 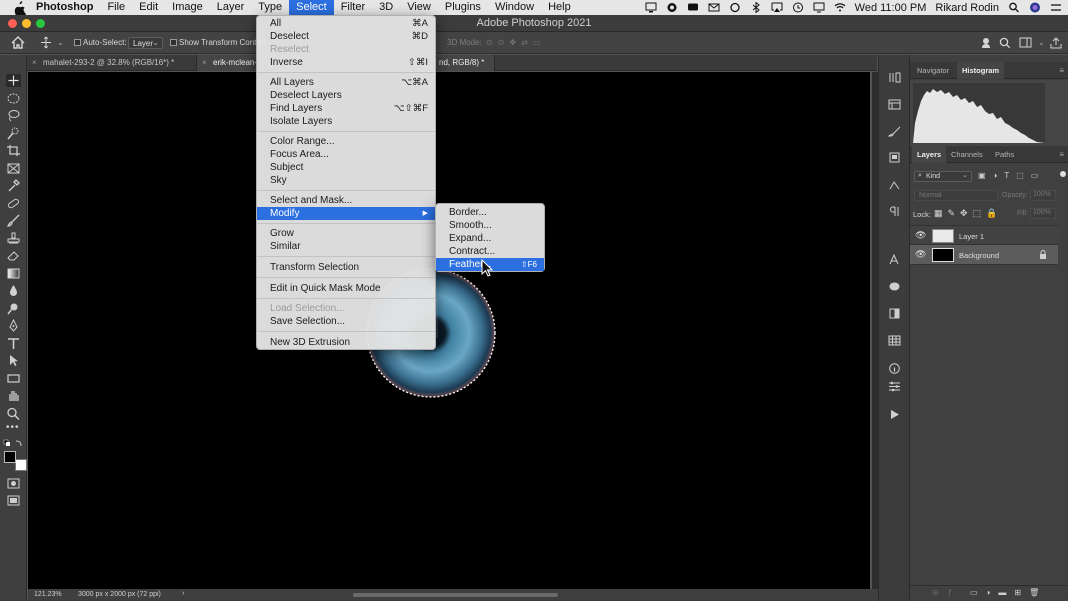 I want to click on info-icon, so click(x=894, y=368).